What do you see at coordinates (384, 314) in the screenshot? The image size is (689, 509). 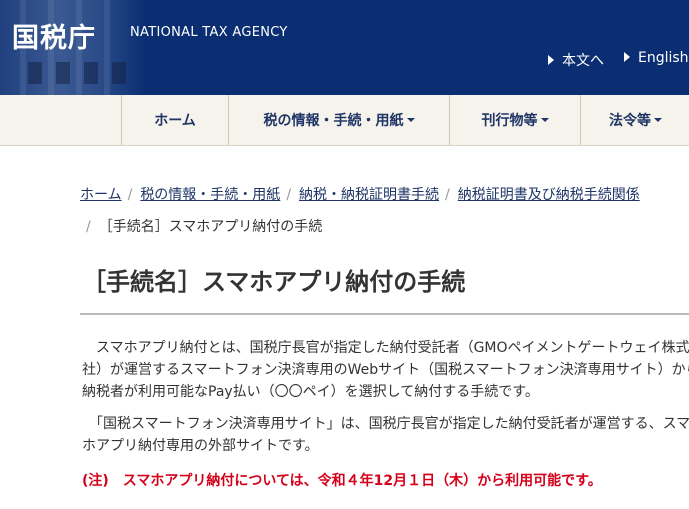 I see `title-divider` at bounding box center [384, 314].